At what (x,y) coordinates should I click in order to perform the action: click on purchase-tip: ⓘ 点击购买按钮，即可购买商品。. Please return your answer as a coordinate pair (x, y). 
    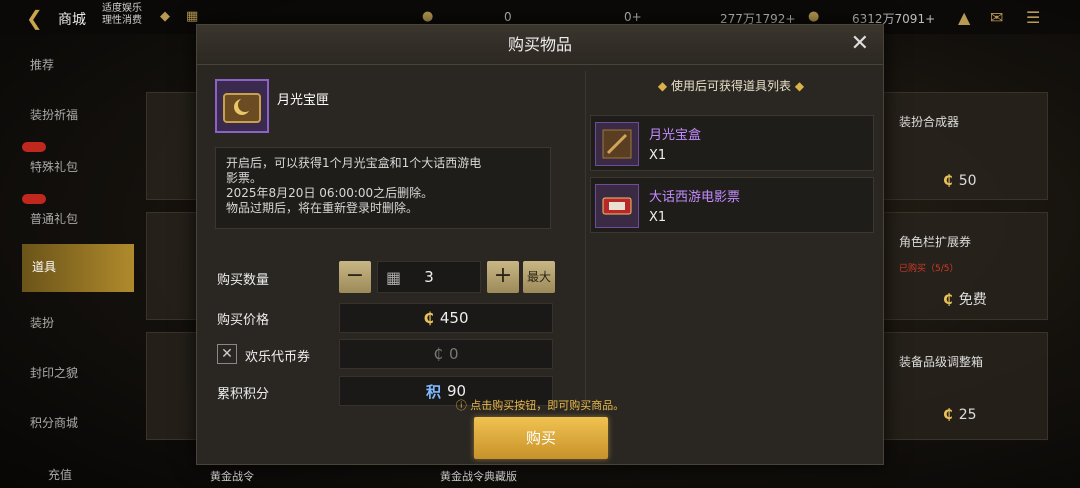
    Looking at the image, I should click on (540, 405).